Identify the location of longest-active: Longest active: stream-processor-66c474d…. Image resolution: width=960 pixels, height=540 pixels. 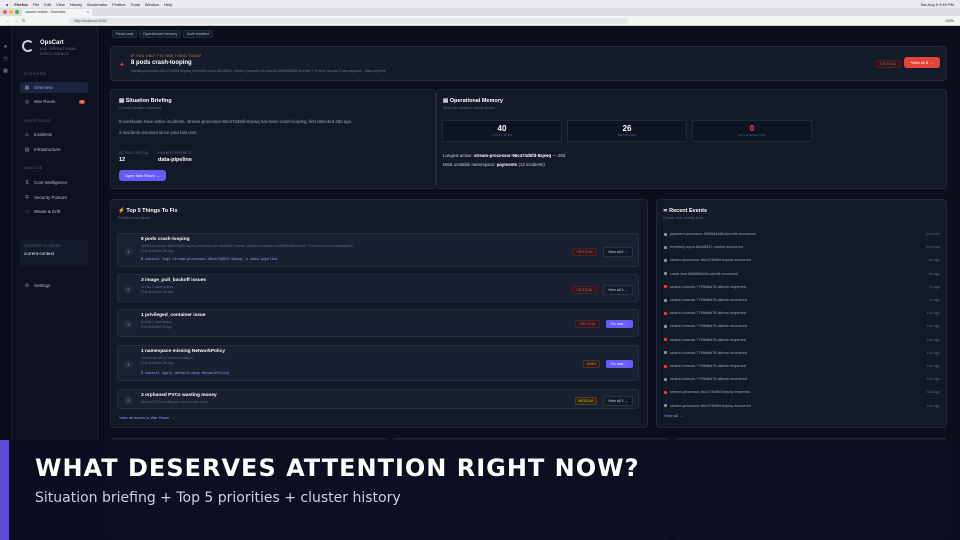
(504, 155).